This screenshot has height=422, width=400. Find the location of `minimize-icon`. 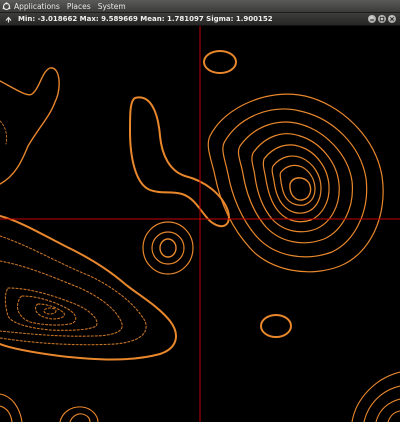

minimize-icon is located at coordinates (372, 19).